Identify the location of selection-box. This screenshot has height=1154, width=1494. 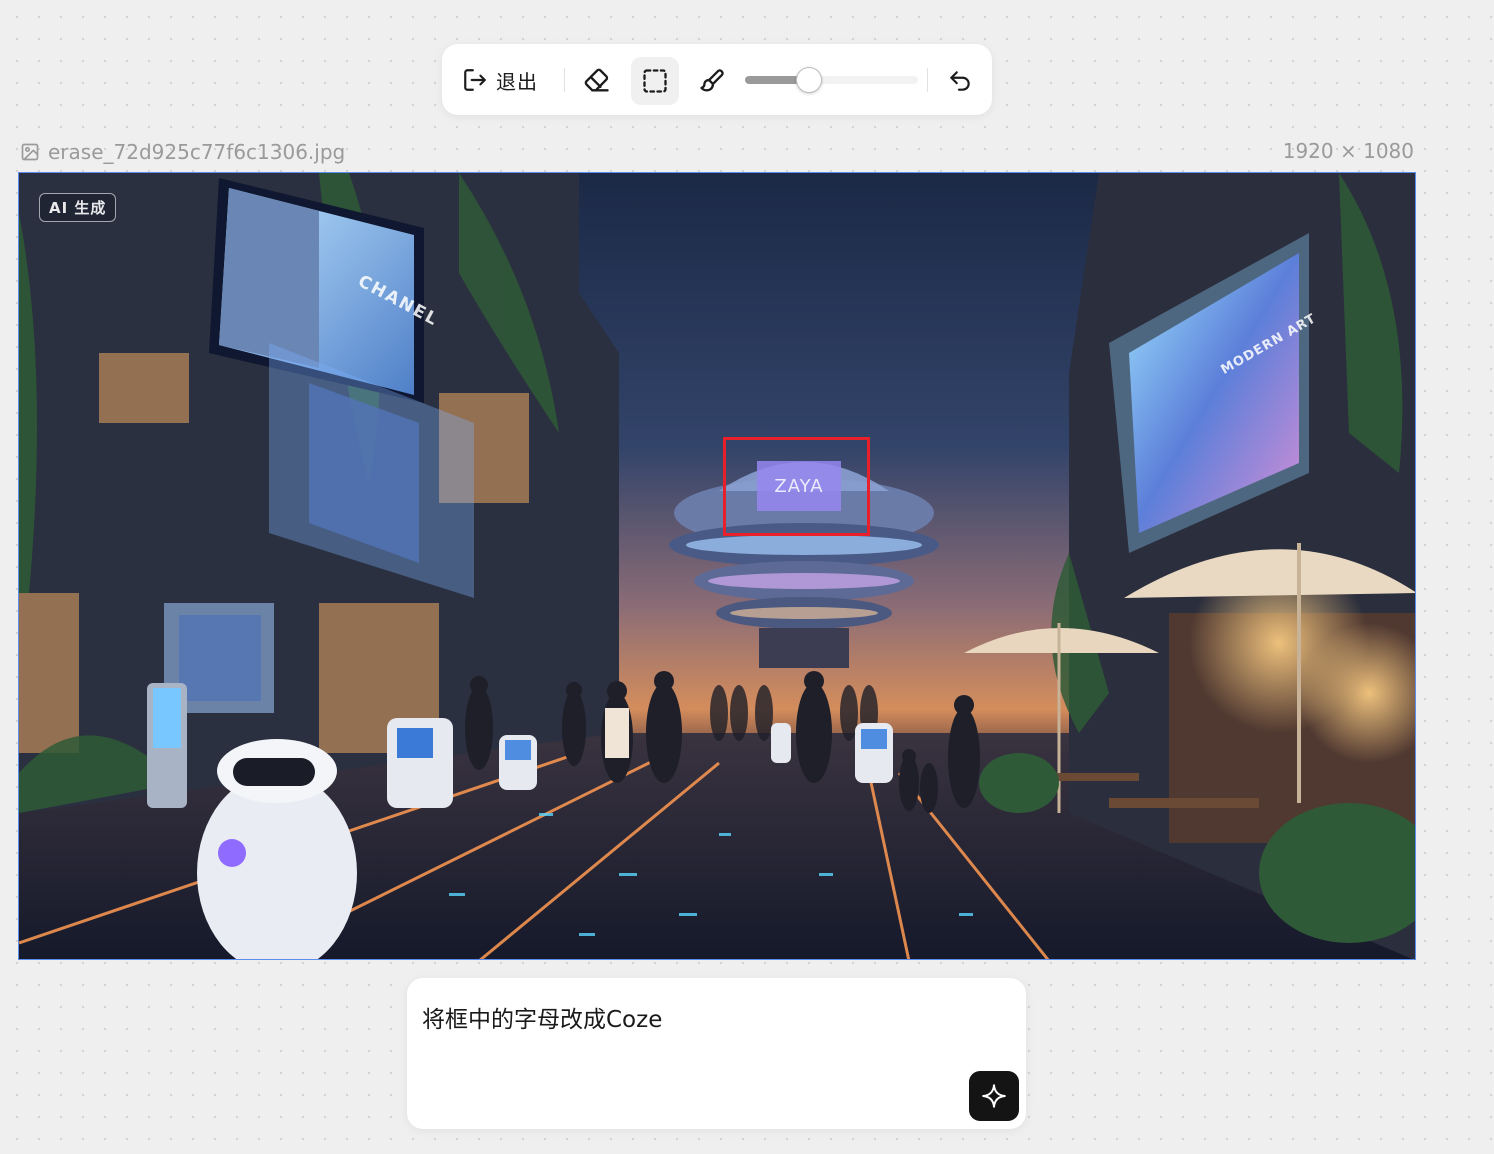
(796, 486).